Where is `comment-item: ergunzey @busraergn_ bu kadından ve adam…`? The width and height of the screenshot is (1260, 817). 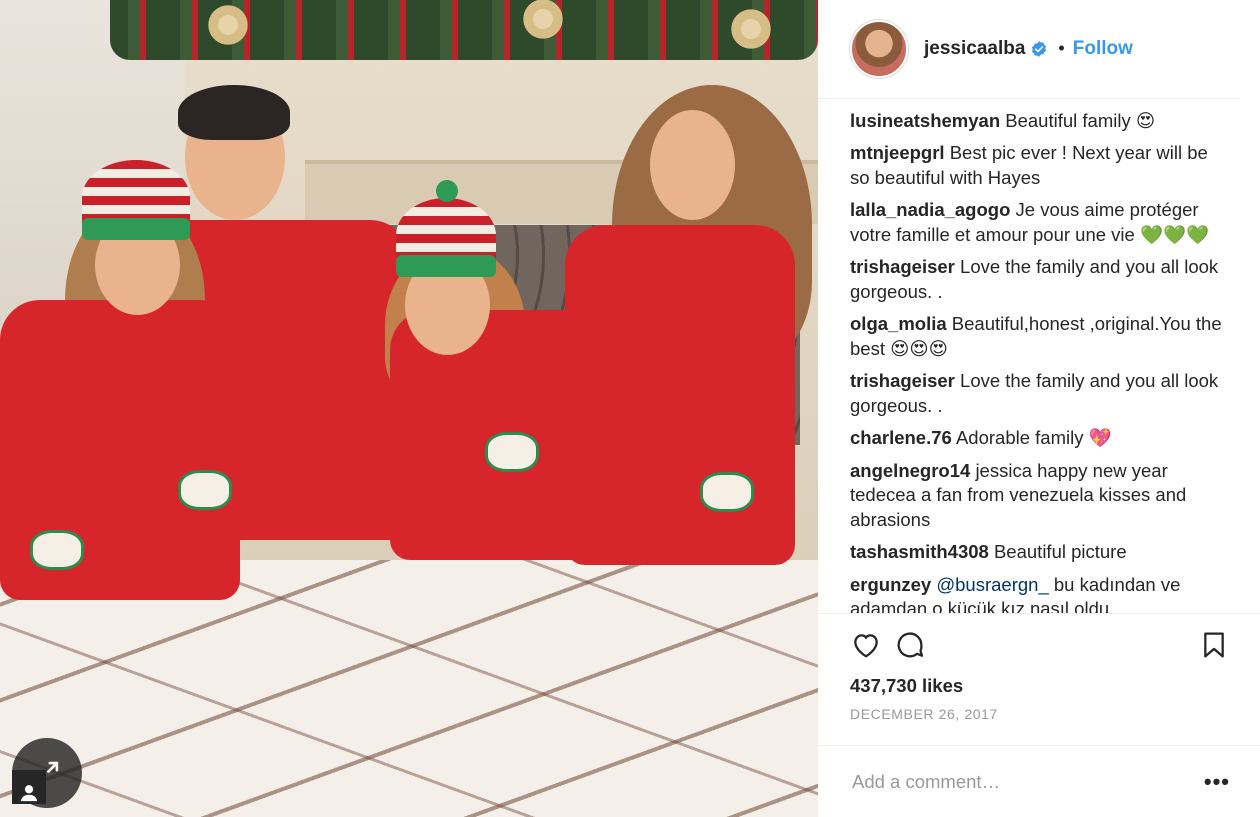 comment-item: ergunzey @busraergn_ bu kadından ve adam… is located at coordinates (1039, 593).